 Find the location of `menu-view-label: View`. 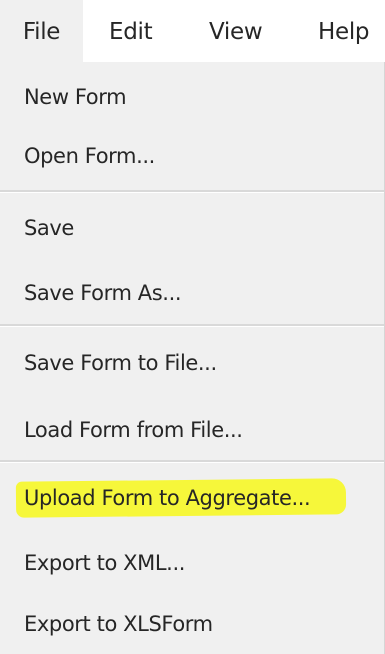

menu-view-label: View is located at coordinates (236, 32).